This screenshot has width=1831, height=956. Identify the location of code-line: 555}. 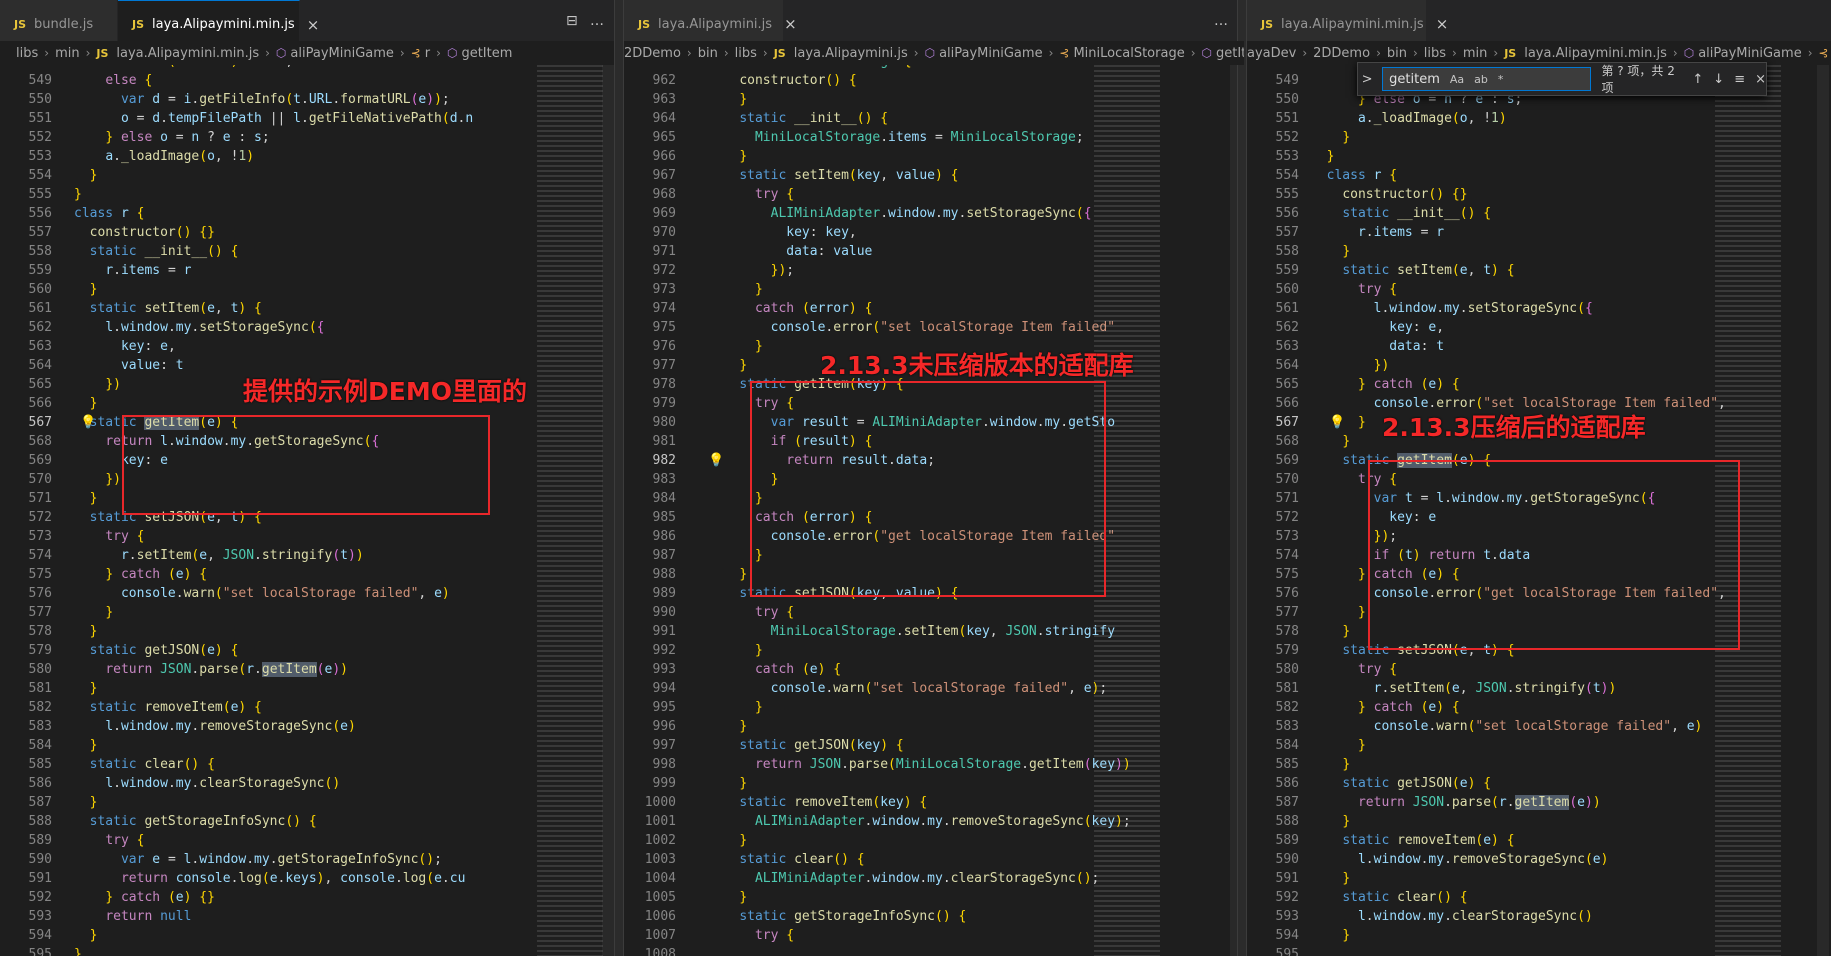
(307, 194).